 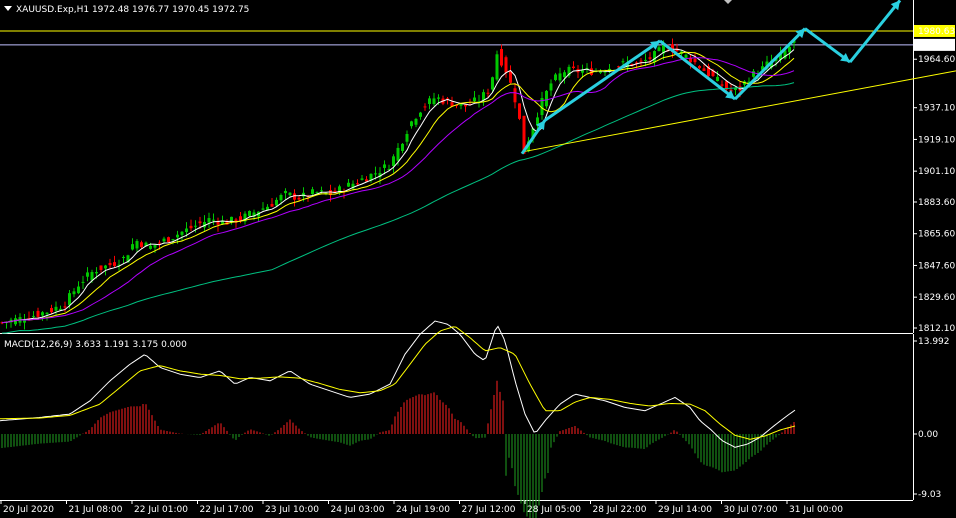 I want to click on price-tick: 1964.60, so click(x=934, y=60).